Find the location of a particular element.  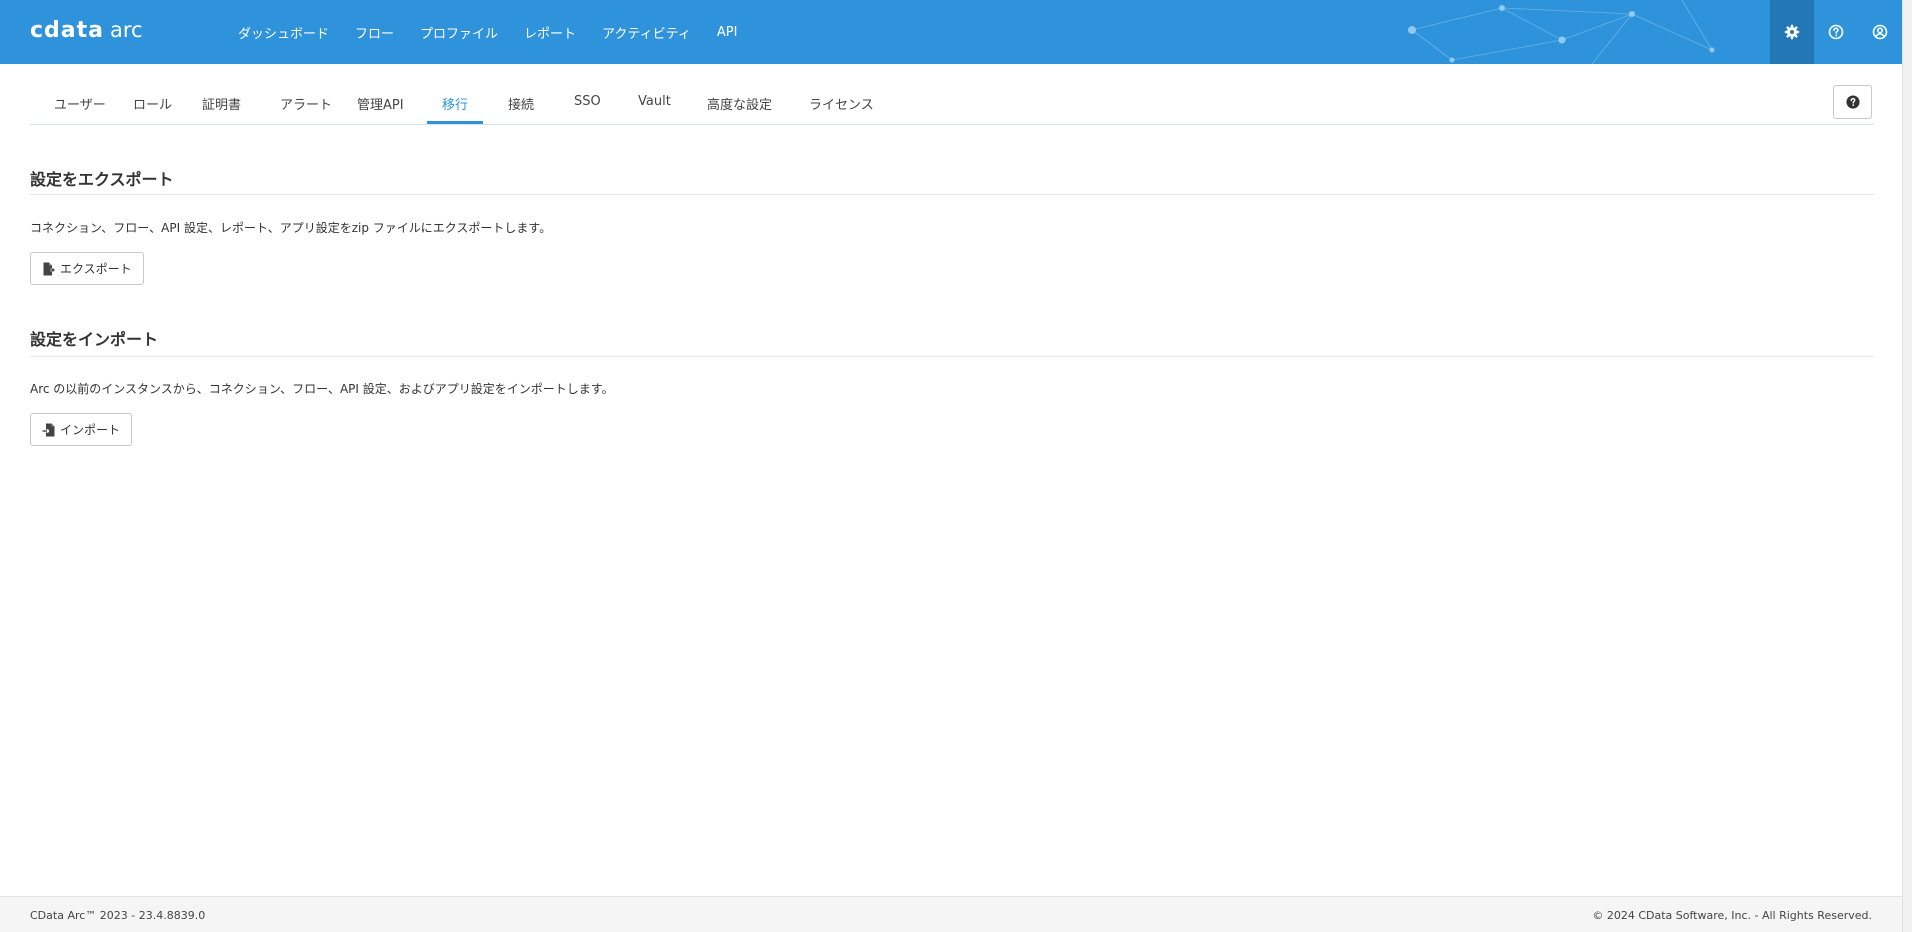

page-help-button is located at coordinates (1852, 102).